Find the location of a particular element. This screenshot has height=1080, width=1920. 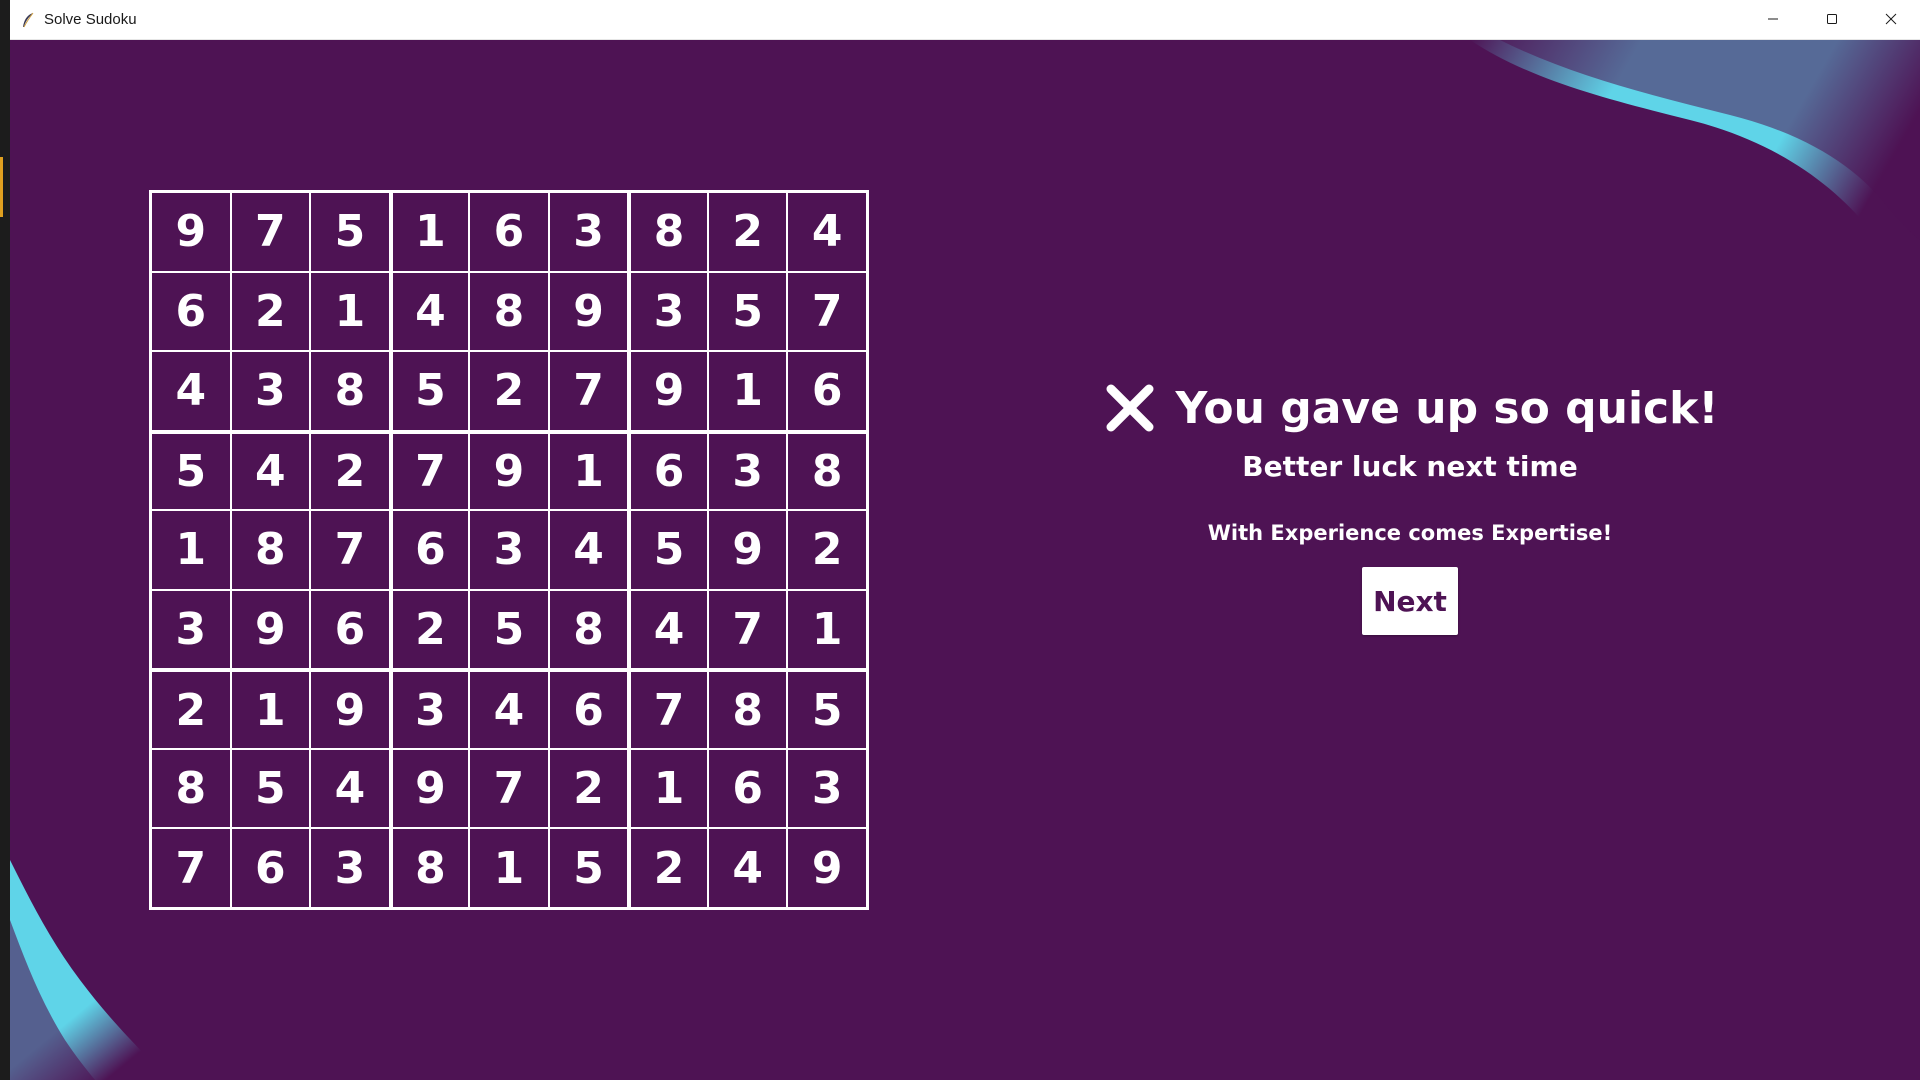

feather-icon is located at coordinates (28, 20).